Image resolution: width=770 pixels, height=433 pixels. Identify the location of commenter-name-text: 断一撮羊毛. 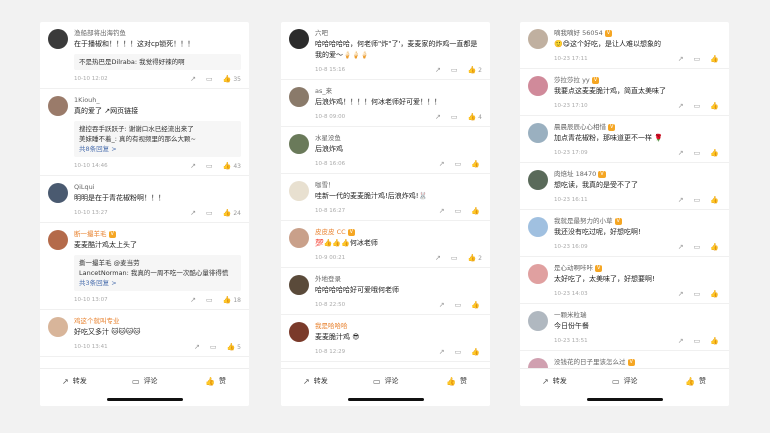
(90, 234).